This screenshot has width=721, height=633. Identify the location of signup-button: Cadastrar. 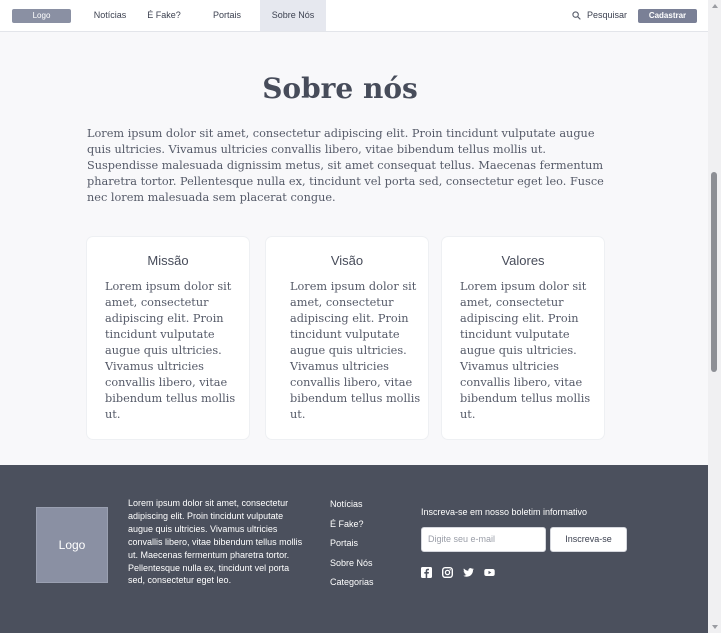
(667, 16).